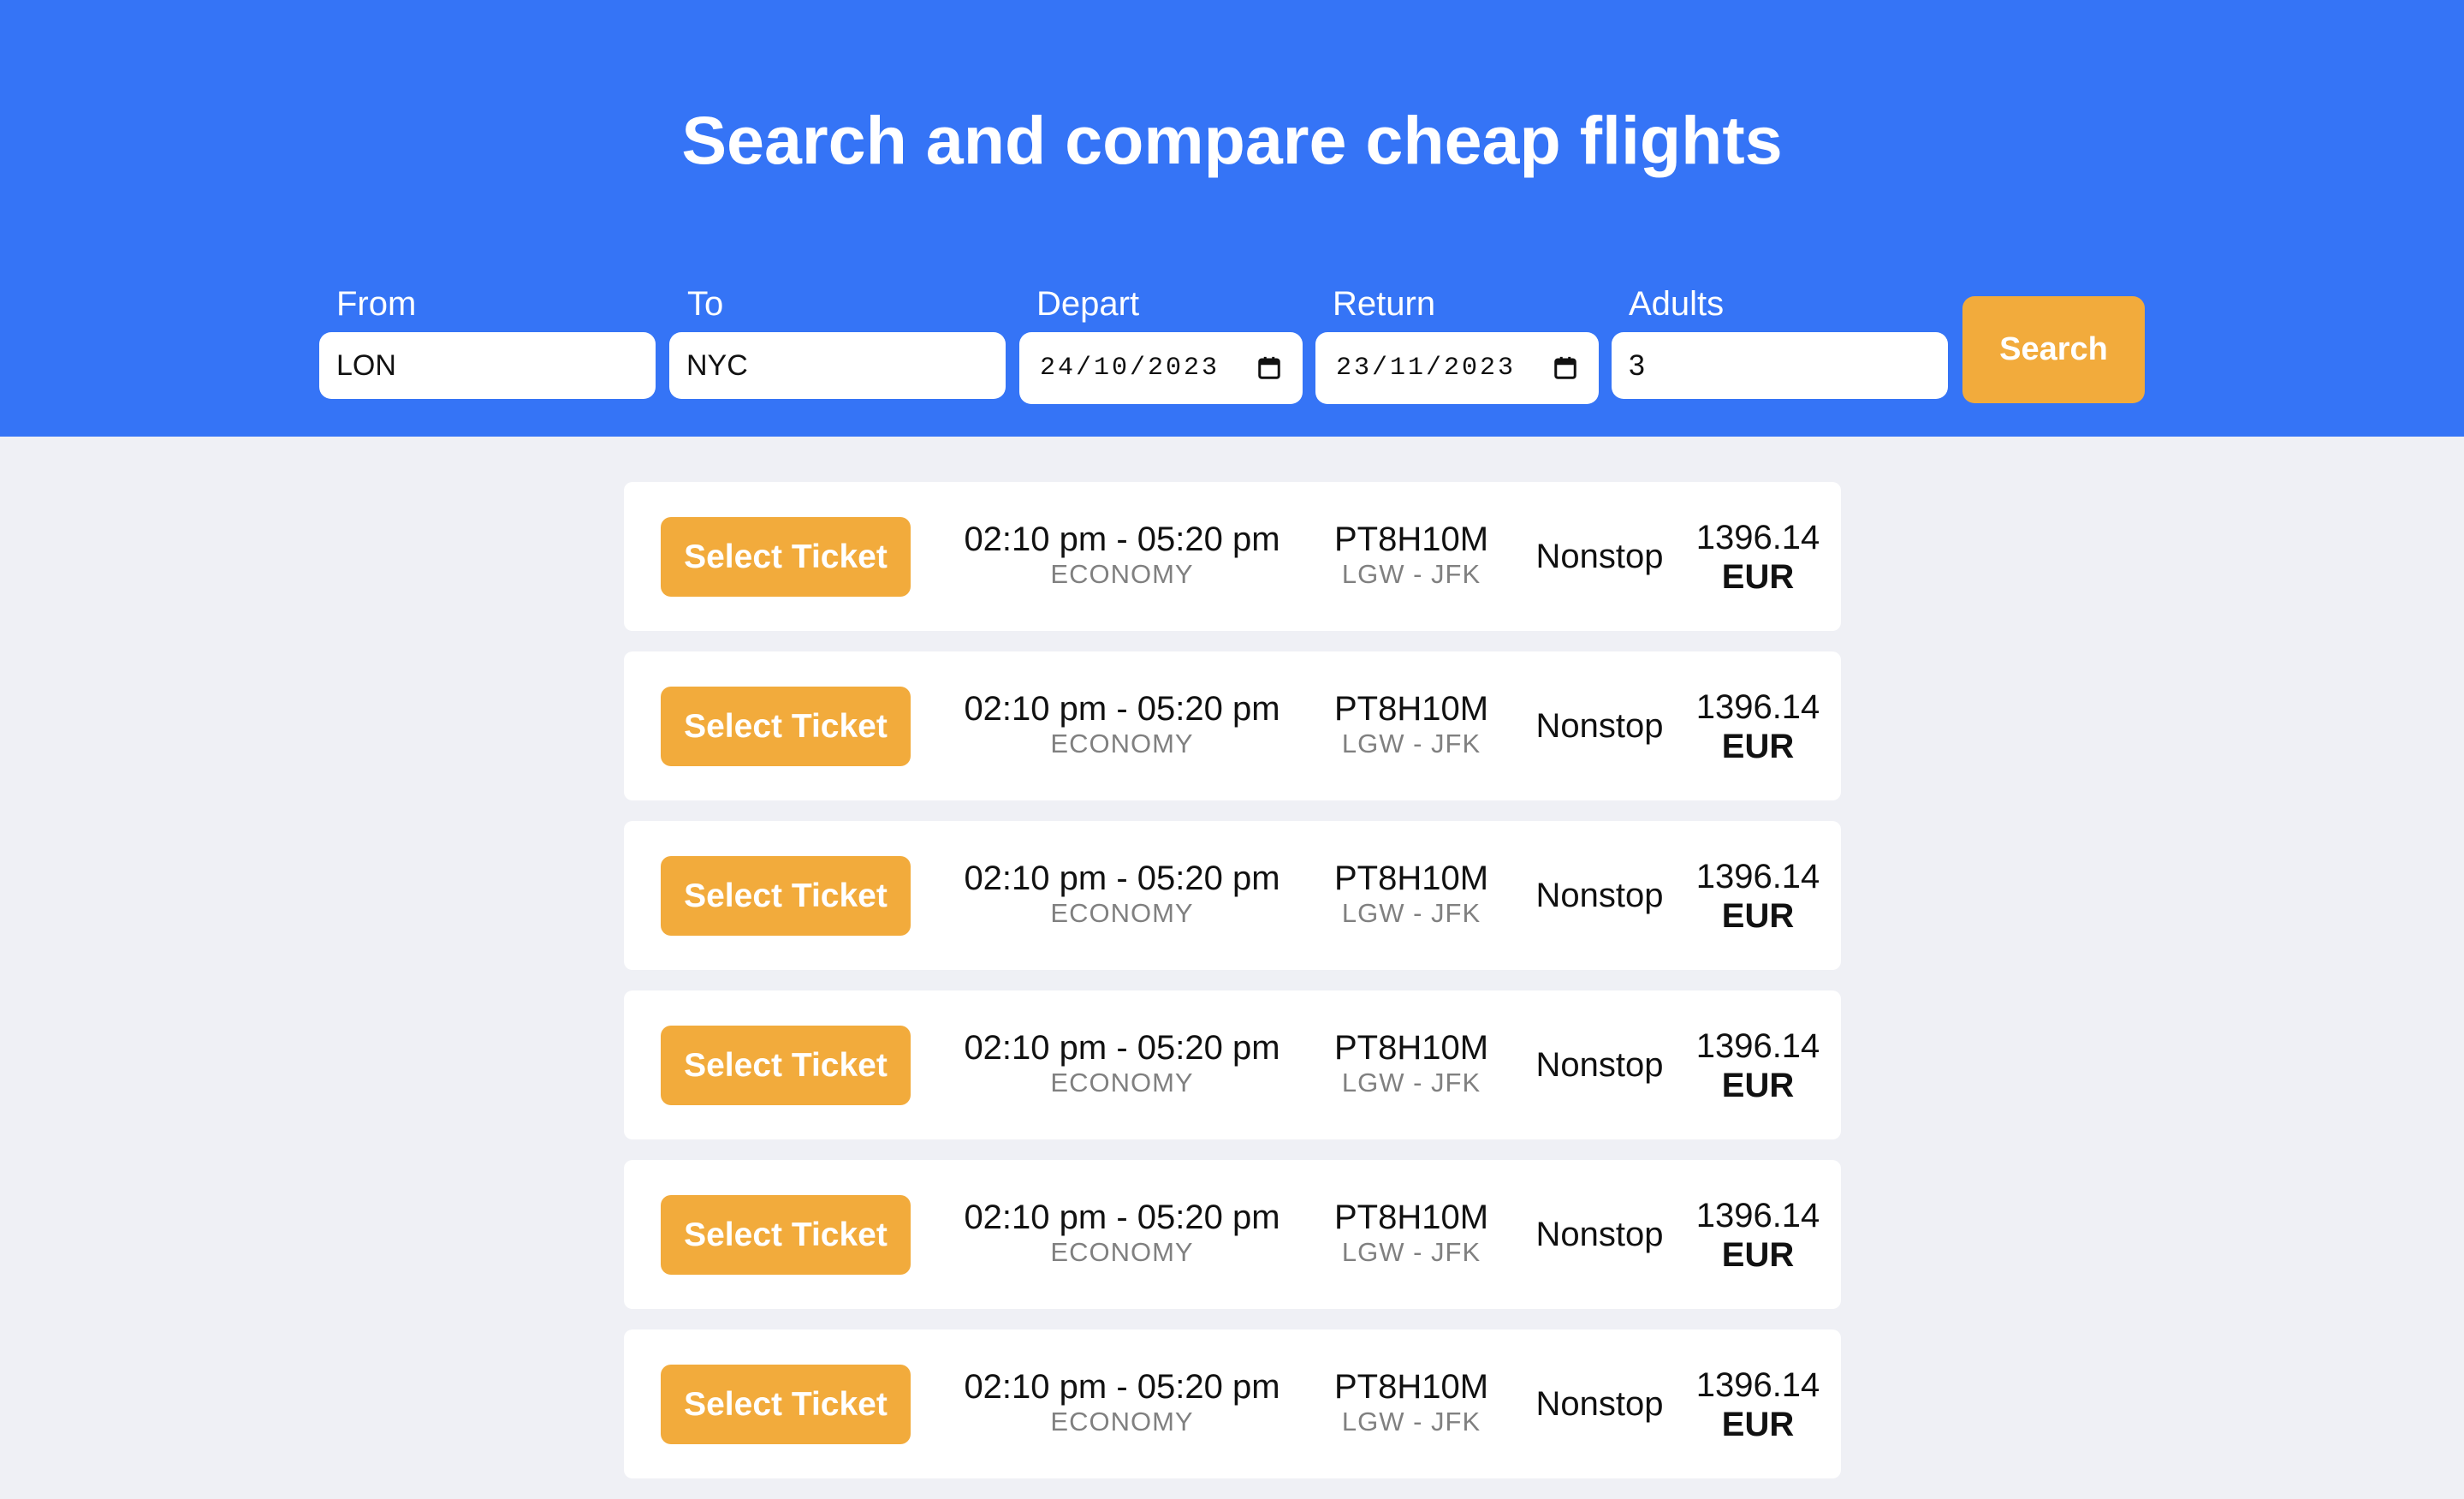 This screenshot has height=1499, width=2464. Describe the element at coordinates (1088, 304) in the screenshot. I see `depart-label: Depart` at that location.